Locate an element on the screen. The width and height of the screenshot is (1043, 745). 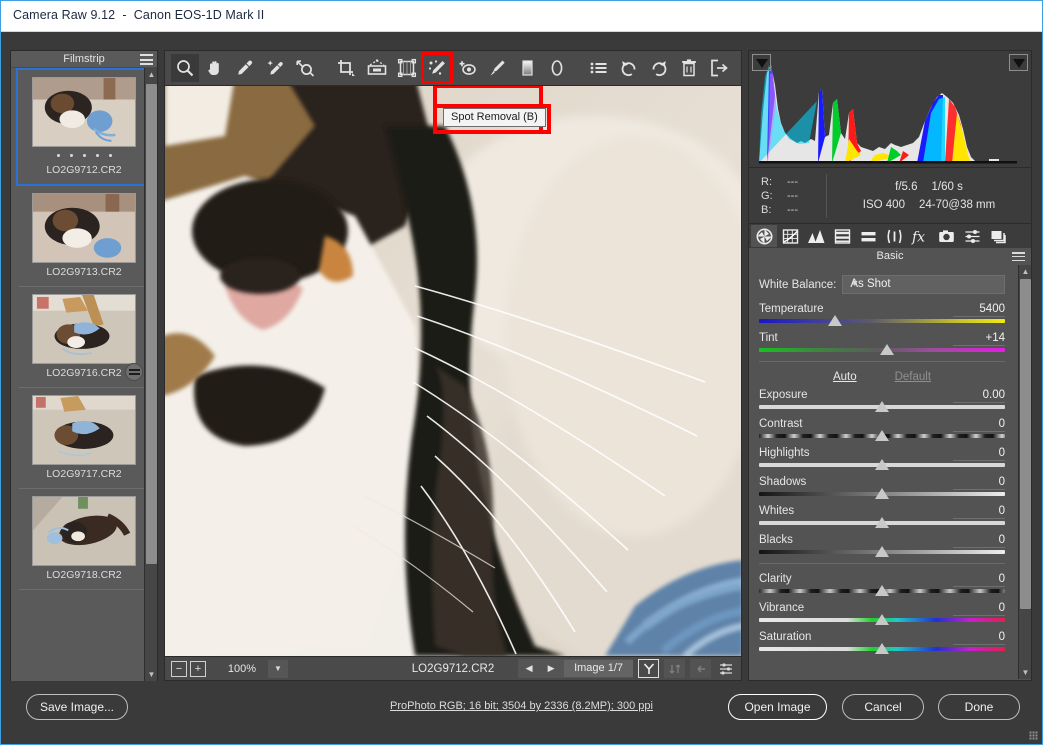
hand-tool is located at coordinates (215, 68).